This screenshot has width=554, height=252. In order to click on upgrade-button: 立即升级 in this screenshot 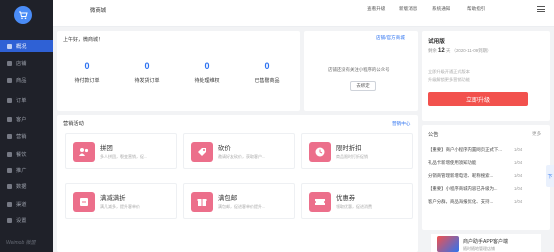, I will do `click(478, 99)`.